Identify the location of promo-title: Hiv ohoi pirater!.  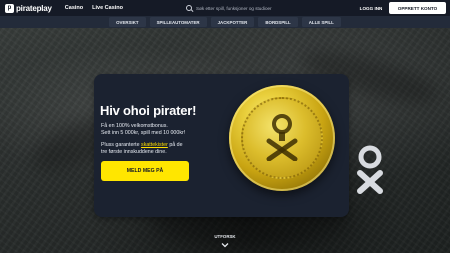
(148, 110).